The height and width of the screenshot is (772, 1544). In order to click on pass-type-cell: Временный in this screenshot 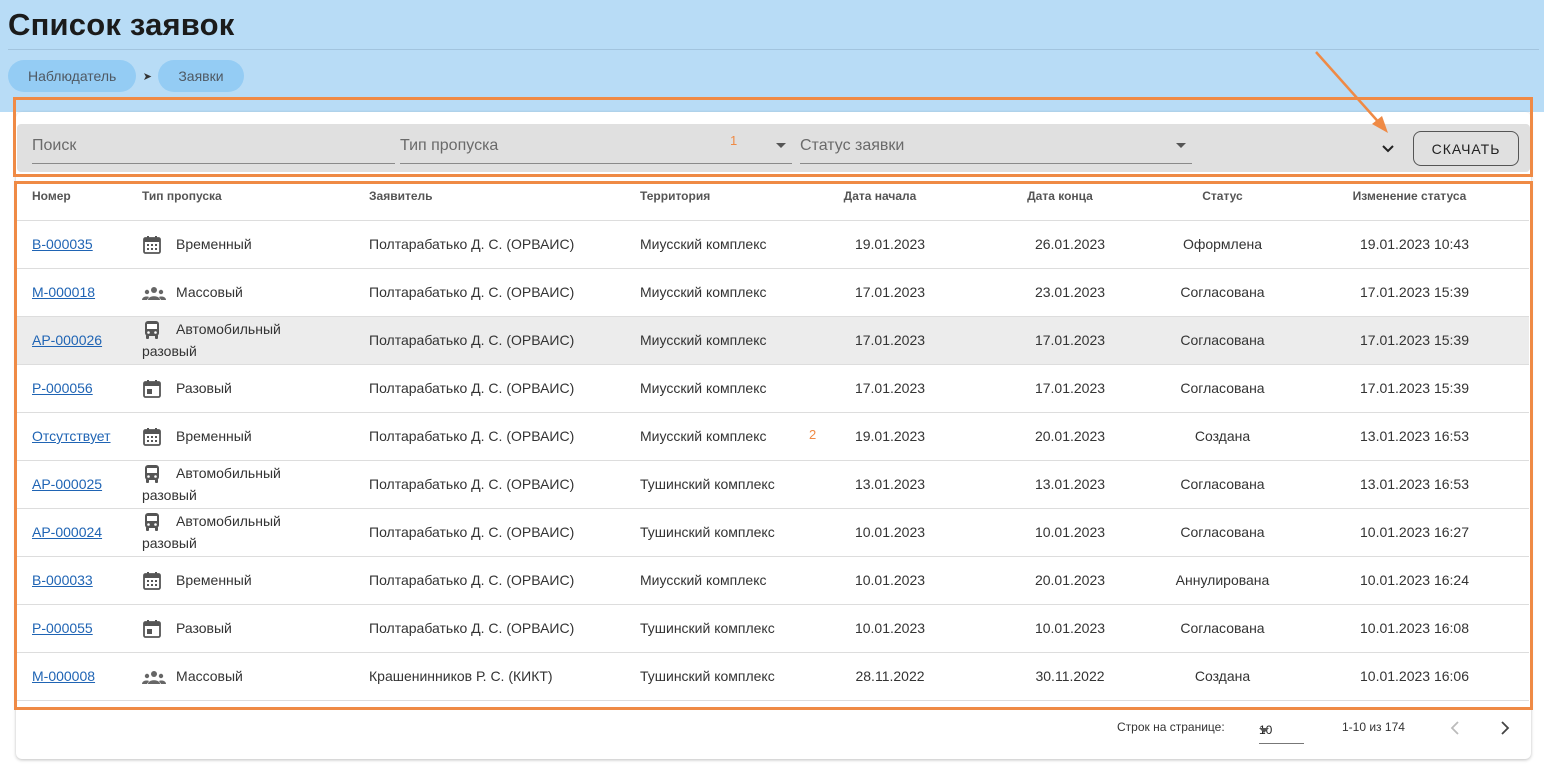, I will do `click(240, 580)`.